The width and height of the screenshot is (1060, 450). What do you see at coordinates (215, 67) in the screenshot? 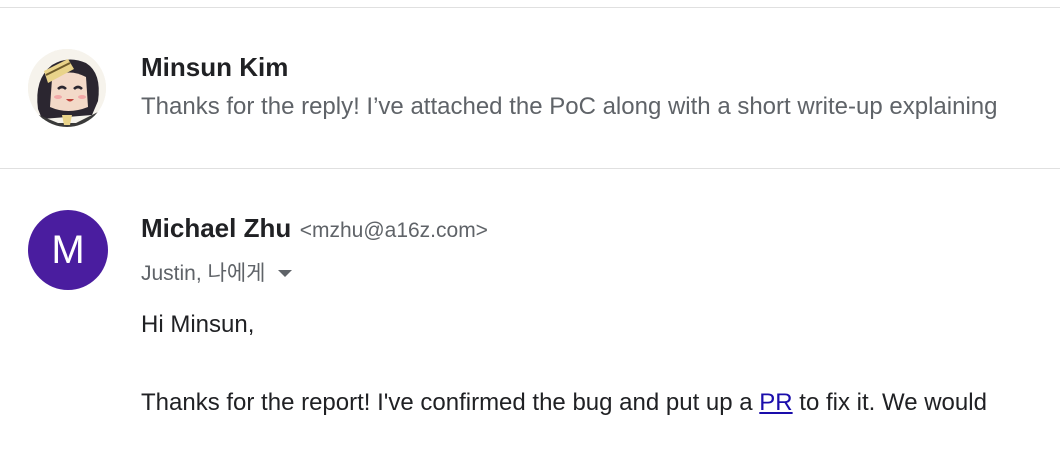
I see `collapsed-sender-name: Minsun Kim` at bounding box center [215, 67].